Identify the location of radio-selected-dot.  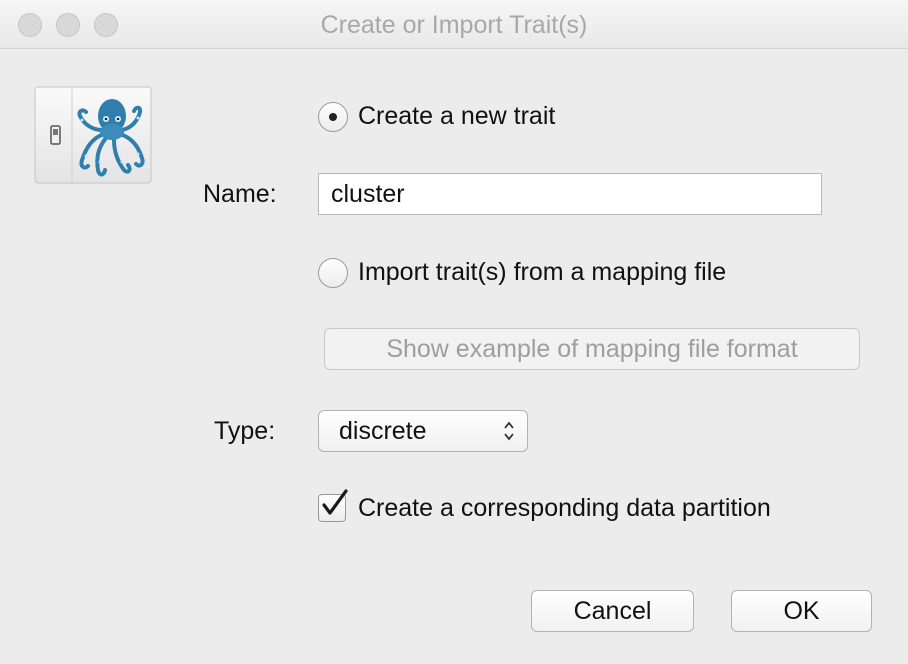
(333, 117).